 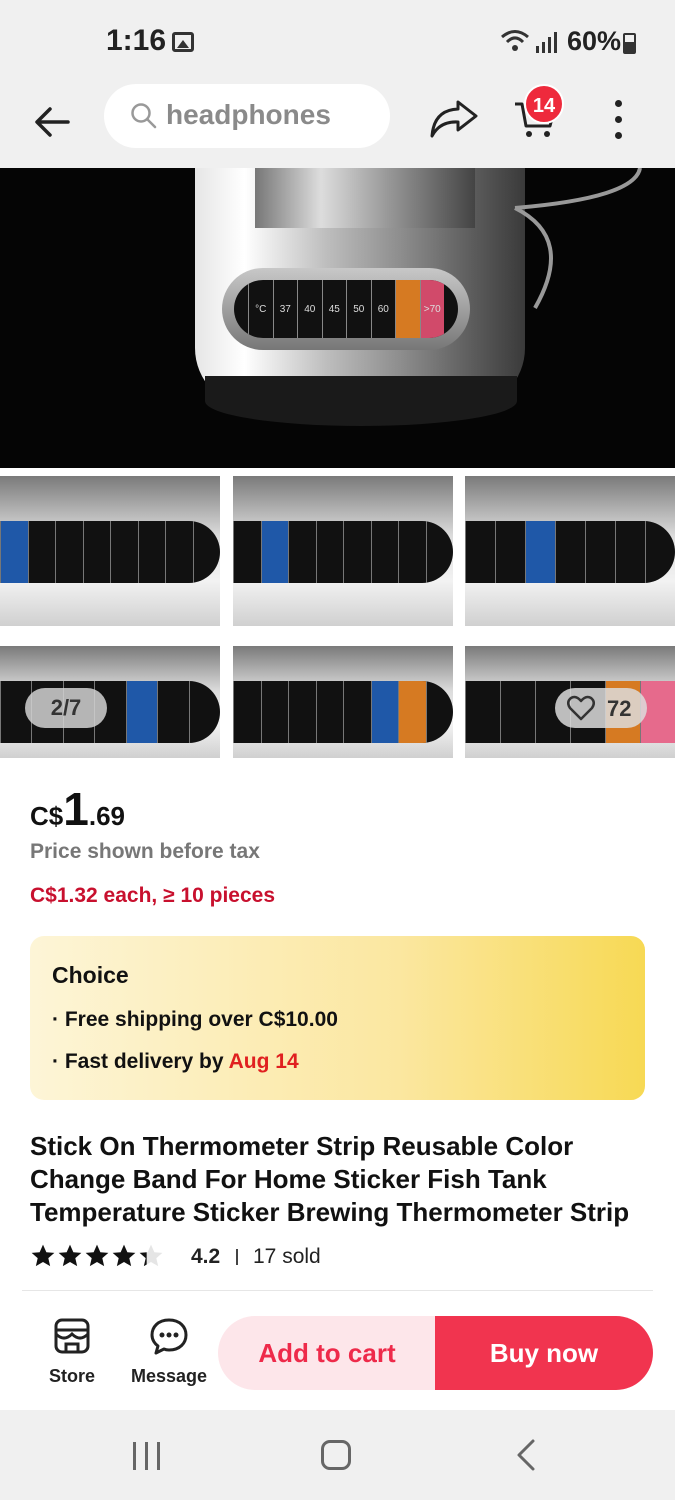 I want to click on battery-percent: 60%, so click(x=594, y=41).